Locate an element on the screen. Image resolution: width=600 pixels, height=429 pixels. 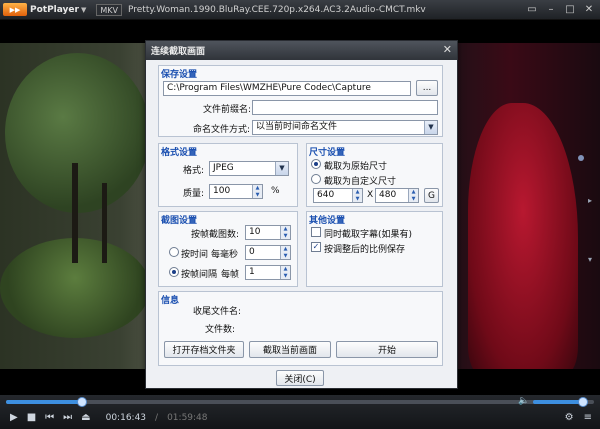
right-controls: ⚙ ≡ is located at coordinates (578, 417).